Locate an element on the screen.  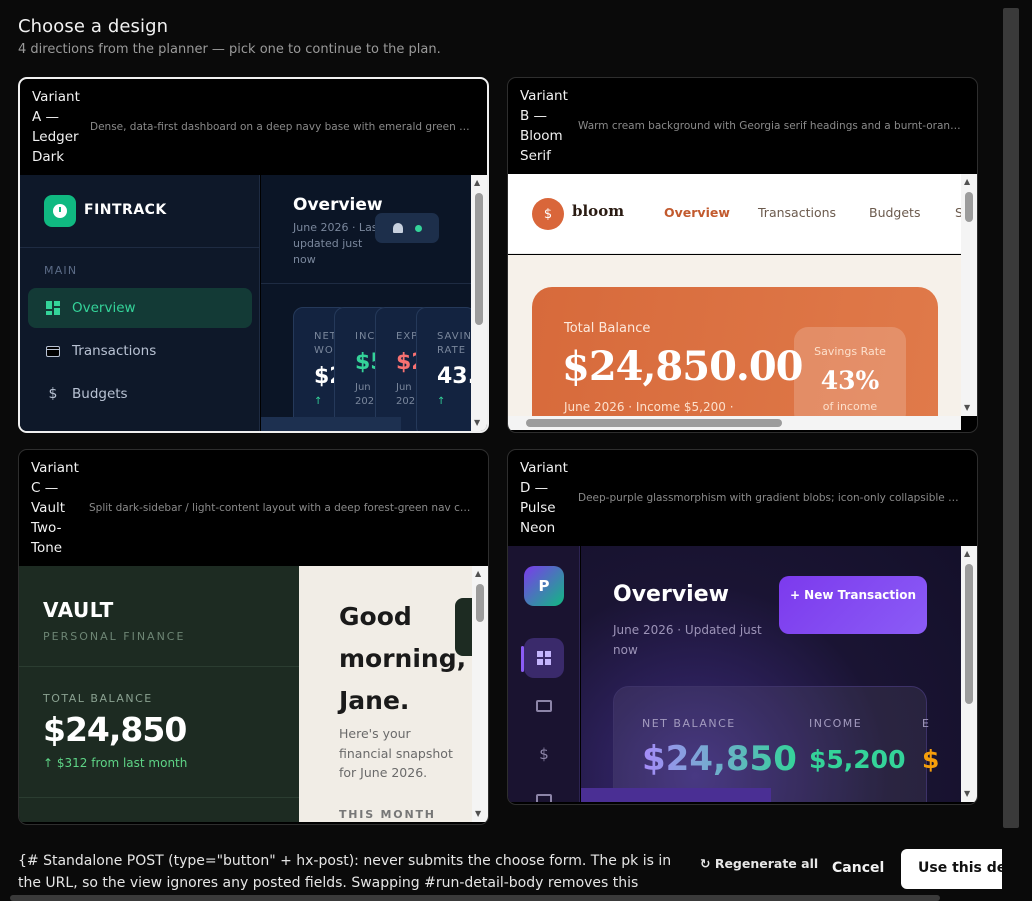
balance-value: $24,850.00 is located at coordinates (683, 366).